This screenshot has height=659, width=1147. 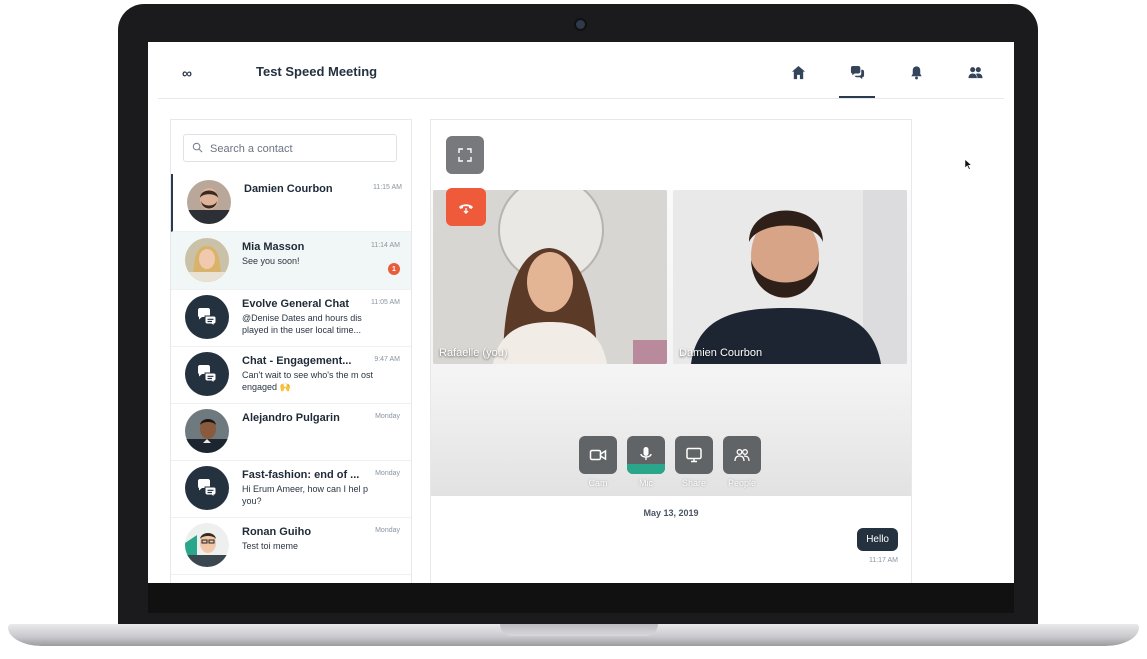 What do you see at coordinates (598, 483) in the screenshot?
I see `cam-label: Cam` at bounding box center [598, 483].